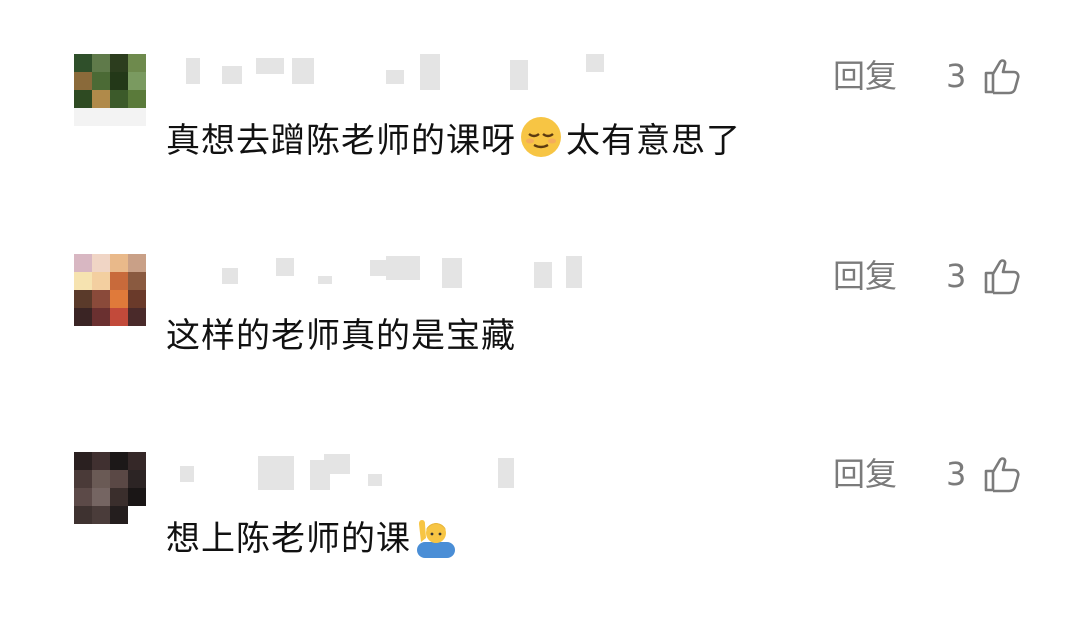 The height and width of the screenshot is (632, 1080). I want to click on comment-text: 这样的老师真的是宝藏, so click(341, 336).